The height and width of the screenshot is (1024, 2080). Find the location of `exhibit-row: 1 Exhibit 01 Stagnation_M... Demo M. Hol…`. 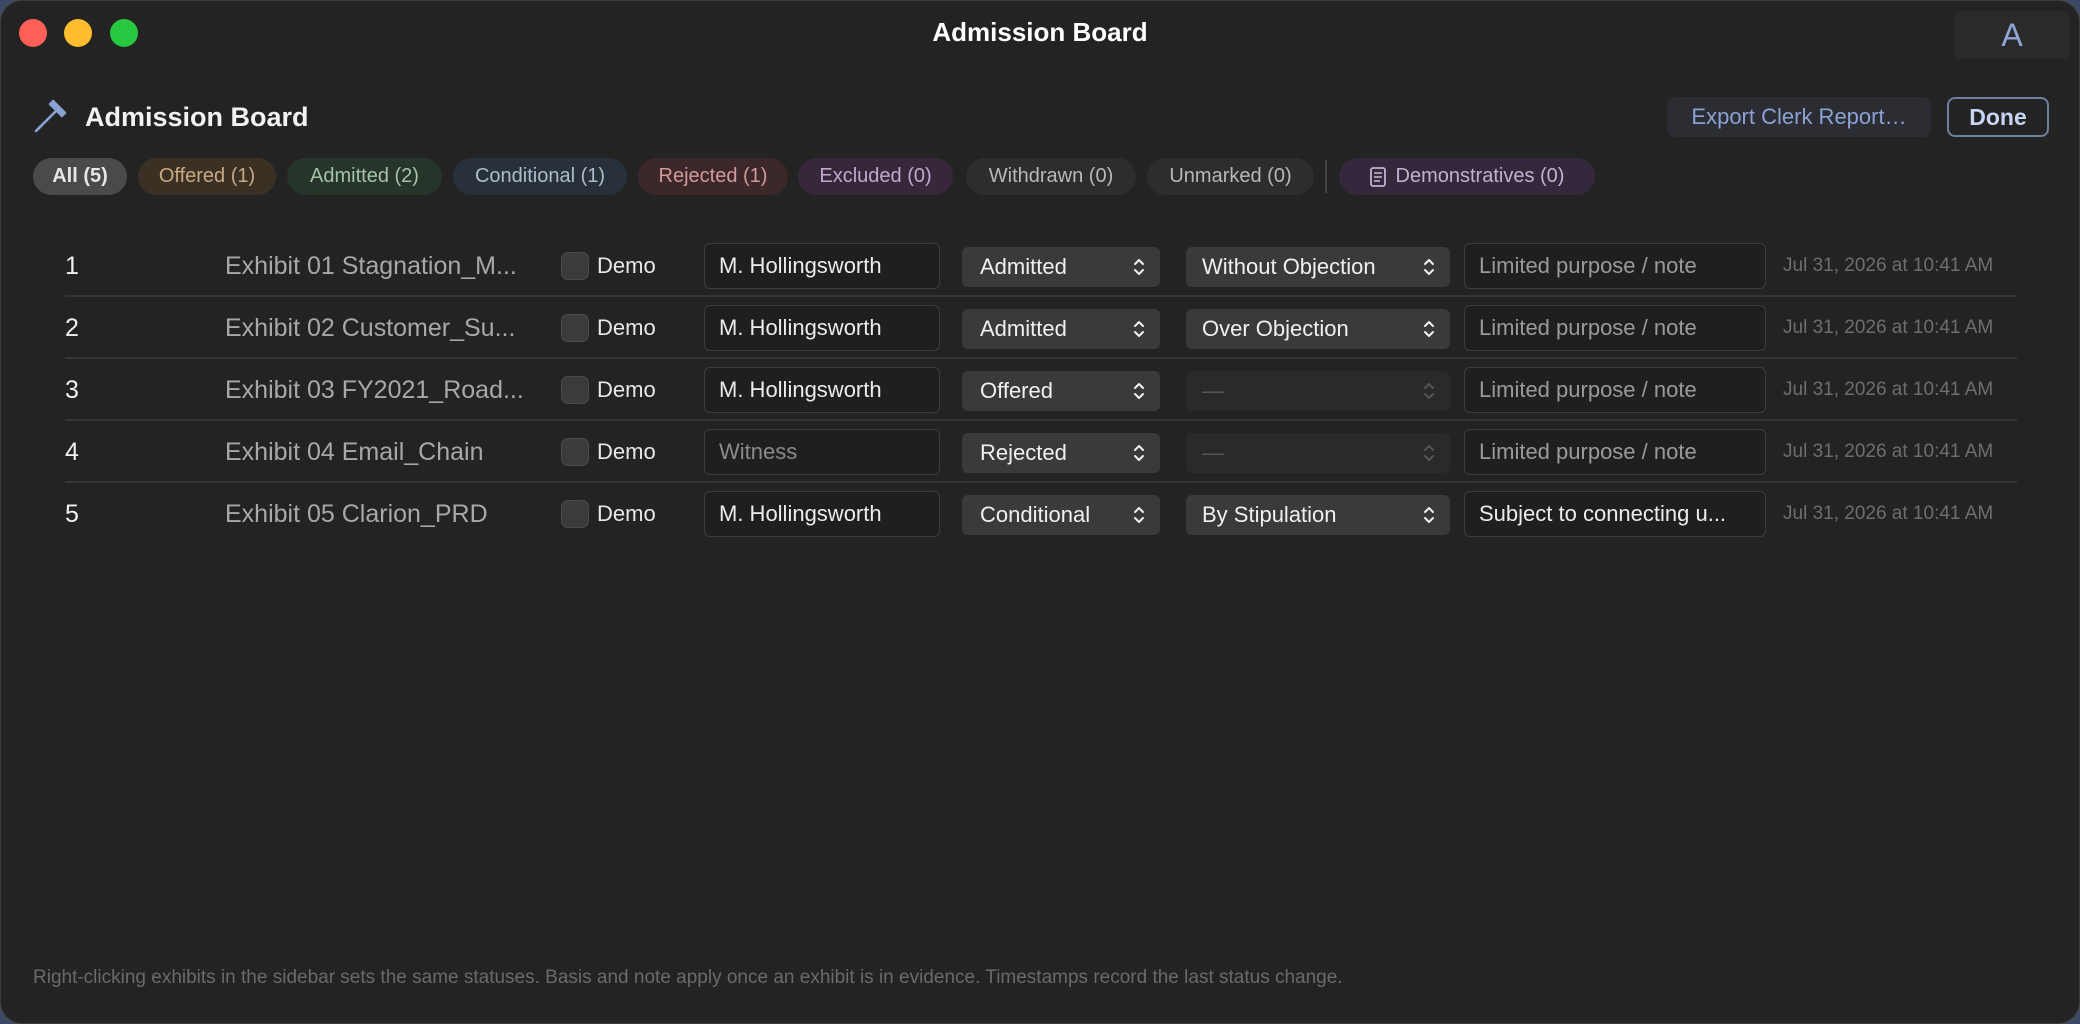

exhibit-row: 1 Exhibit 01 Stagnation_M... Demo M. Hol… is located at coordinates (1041, 266).